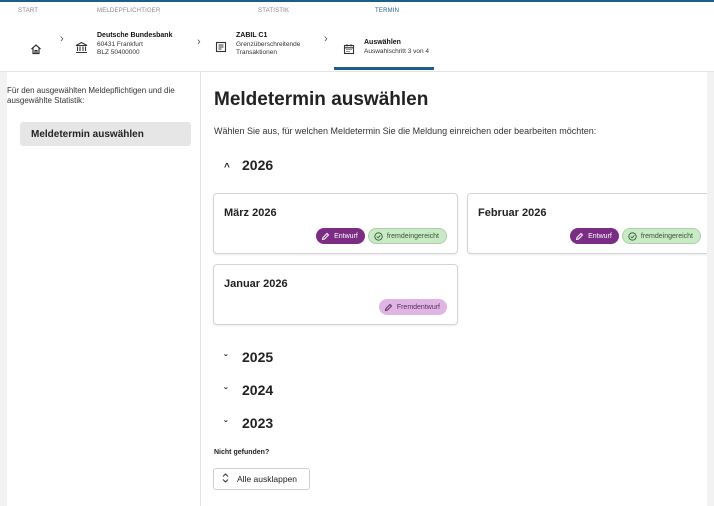 The image size is (714, 506). What do you see at coordinates (258, 357) in the screenshot?
I see `year-label: 2025` at bounding box center [258, 357].